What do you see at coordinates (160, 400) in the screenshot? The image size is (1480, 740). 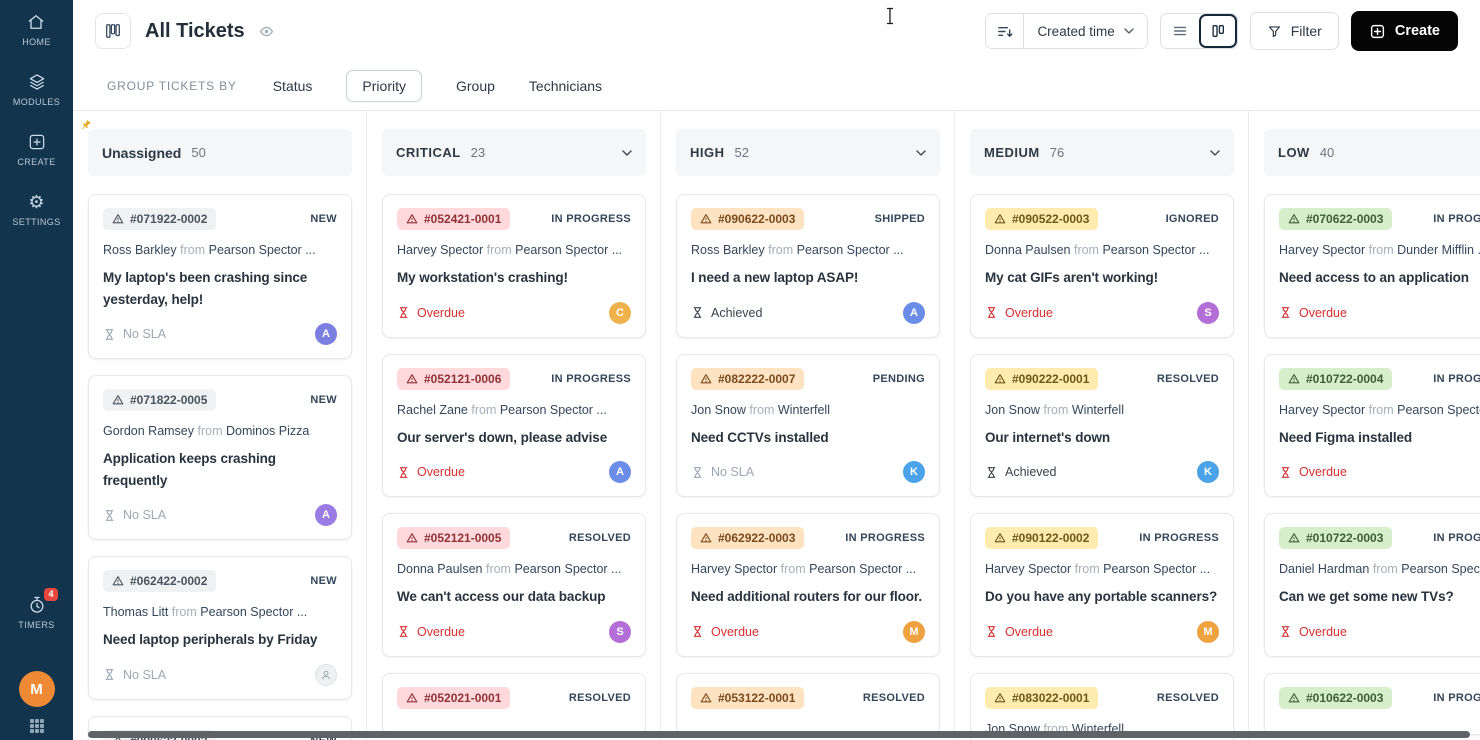 I see `ticket-id-badge: #071822-0005` at bounding box center [160, 400].